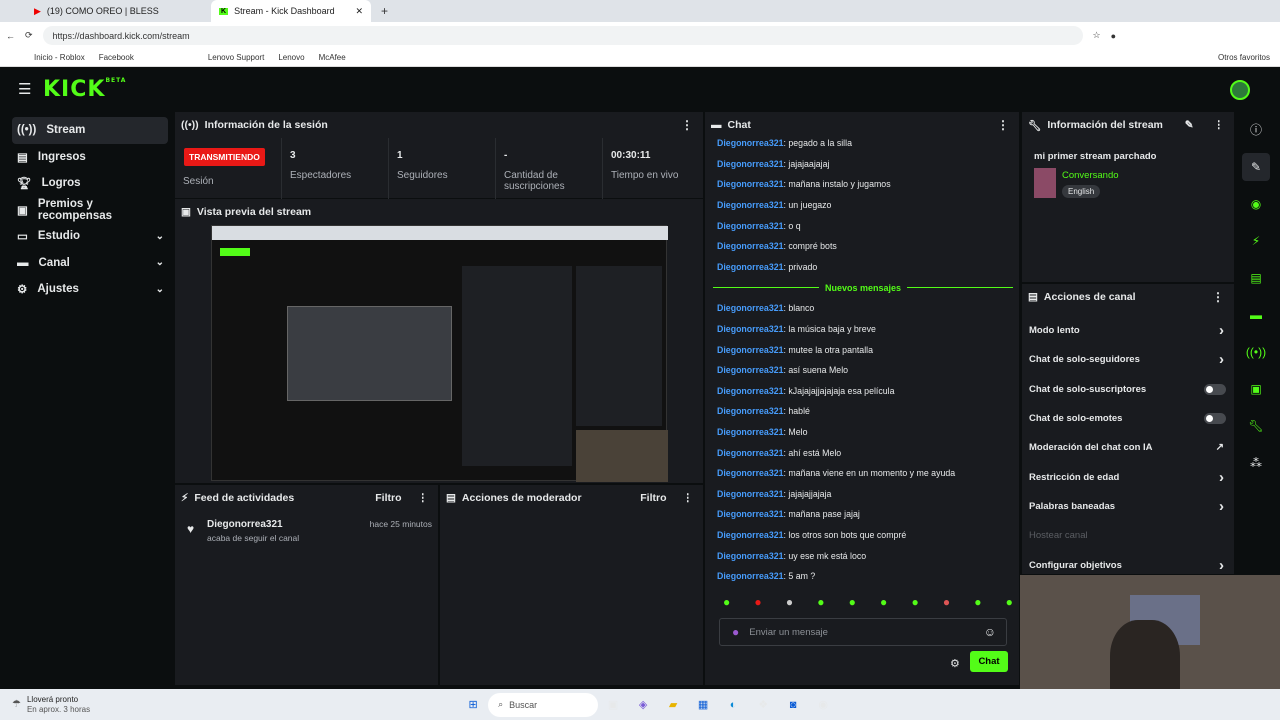 This screenshot has width=1280, height=720. Describe the element at coordinates (1128, 330) in the screenshot. I see `channel-action-item: Modo lento ›` at that location.